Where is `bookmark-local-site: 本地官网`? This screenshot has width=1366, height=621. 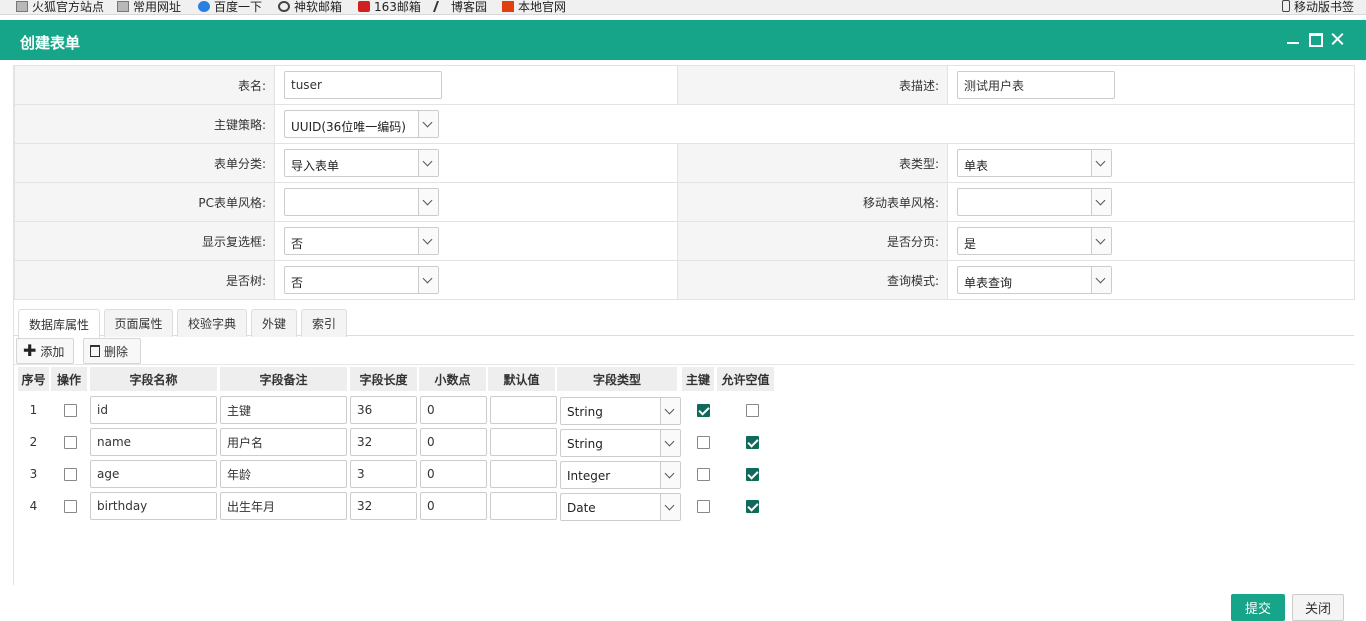
bookmark-local-site: 本地官网 is located at coordinates (534, 7).